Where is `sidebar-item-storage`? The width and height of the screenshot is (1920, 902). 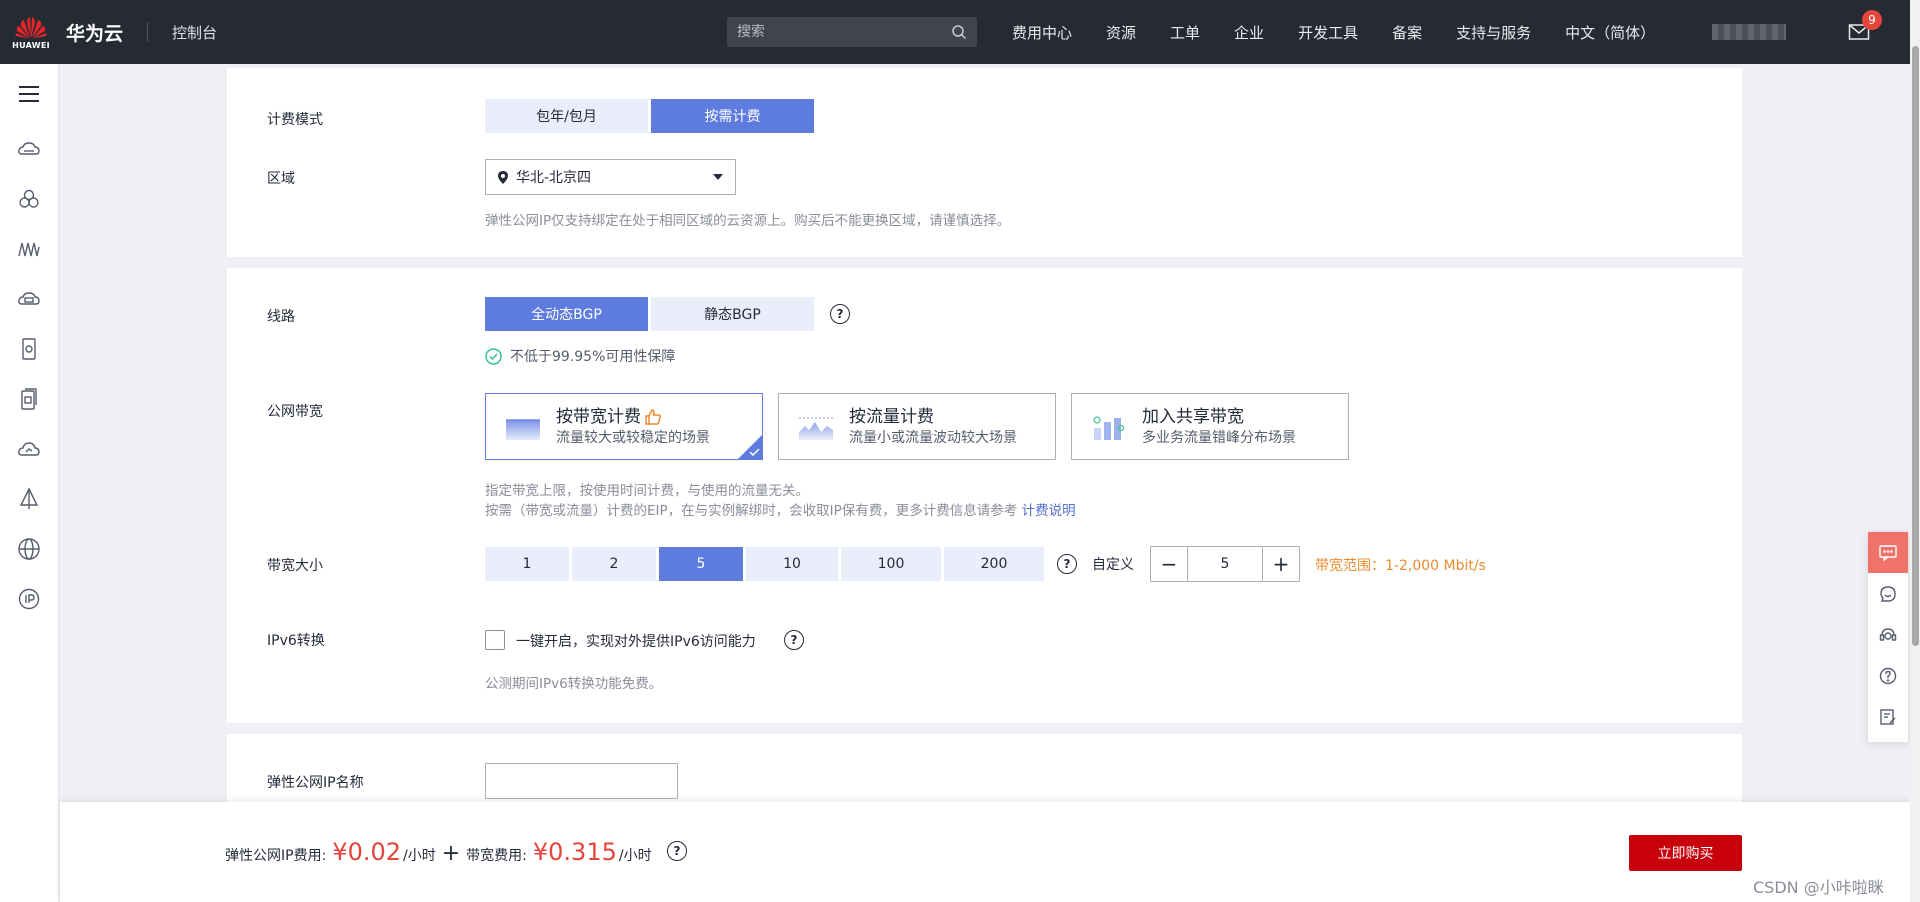
sidebar-item-storage is located at coordinates (29, 349).